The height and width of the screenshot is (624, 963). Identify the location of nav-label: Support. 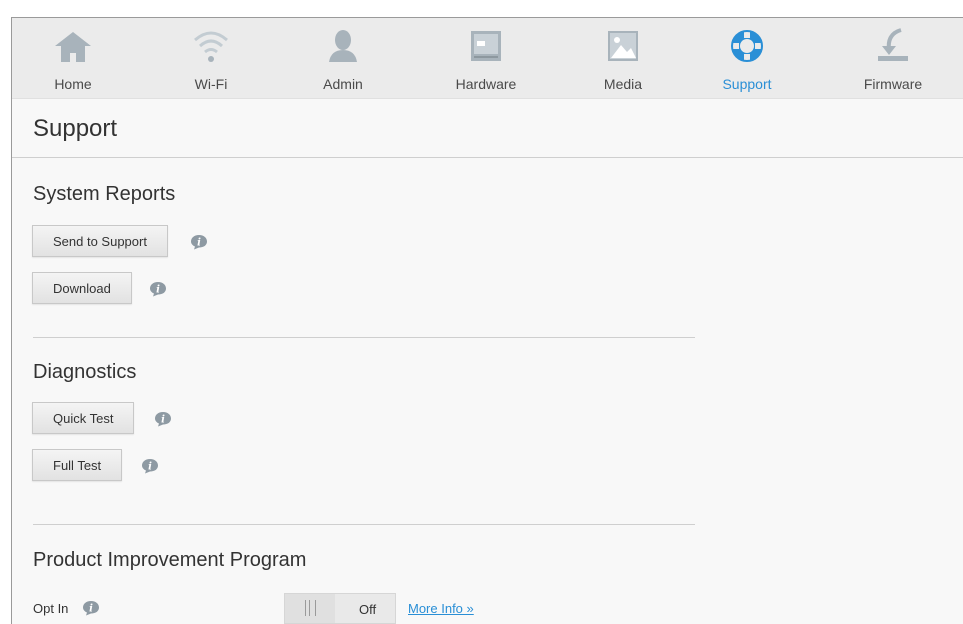
(747, 84).